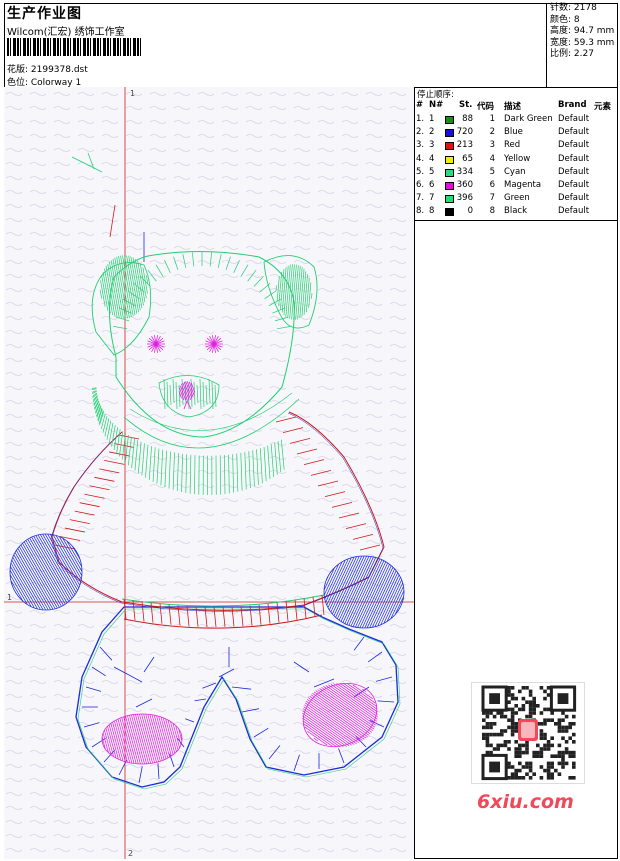 The height and width of the screenshot is (861, 620). I want to click on header-brand: Brand, so click(572, 105).